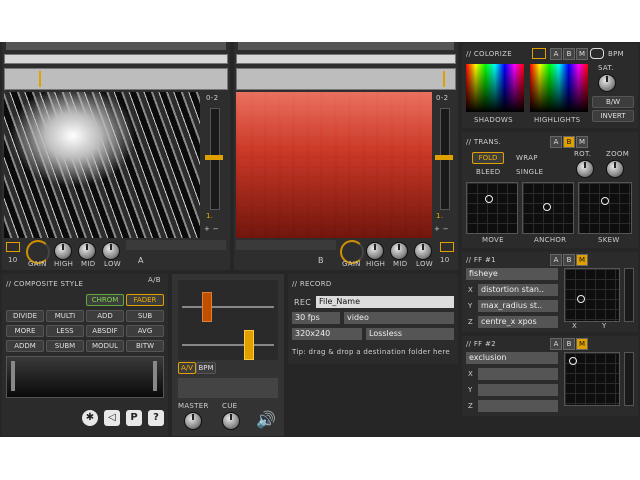  What do you see at coordinates (65, 316) in the screenshot?
I see `mode-multi-button: MULTI` at bounding box center [65, 316].